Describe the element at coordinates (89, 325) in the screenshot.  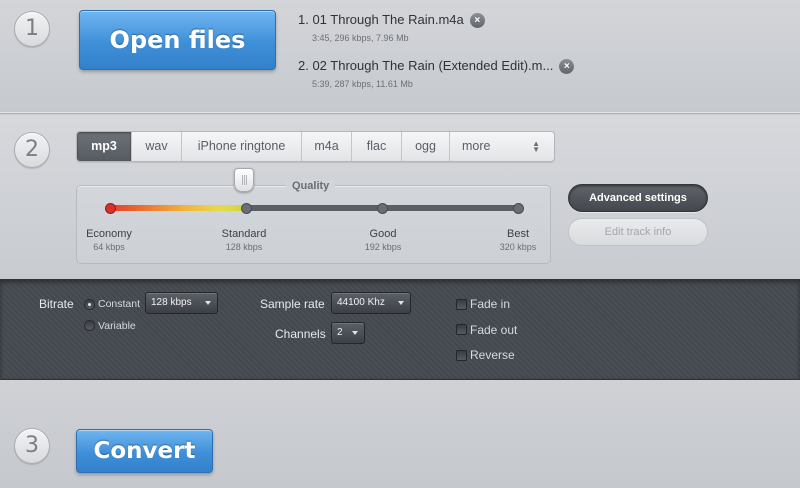
I see `bitrate-variable-radio` at that location.